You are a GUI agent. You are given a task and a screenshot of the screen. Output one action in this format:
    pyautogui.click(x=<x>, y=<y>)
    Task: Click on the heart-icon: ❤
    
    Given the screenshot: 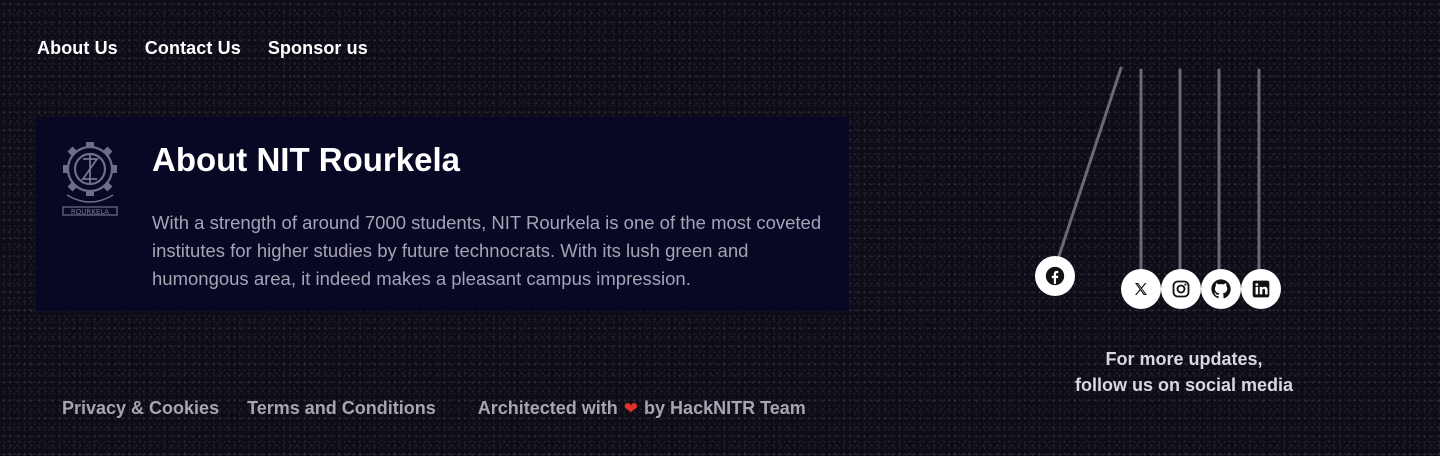 What is the action you would take?
    pyautogui.click(x=631, y=408)
    